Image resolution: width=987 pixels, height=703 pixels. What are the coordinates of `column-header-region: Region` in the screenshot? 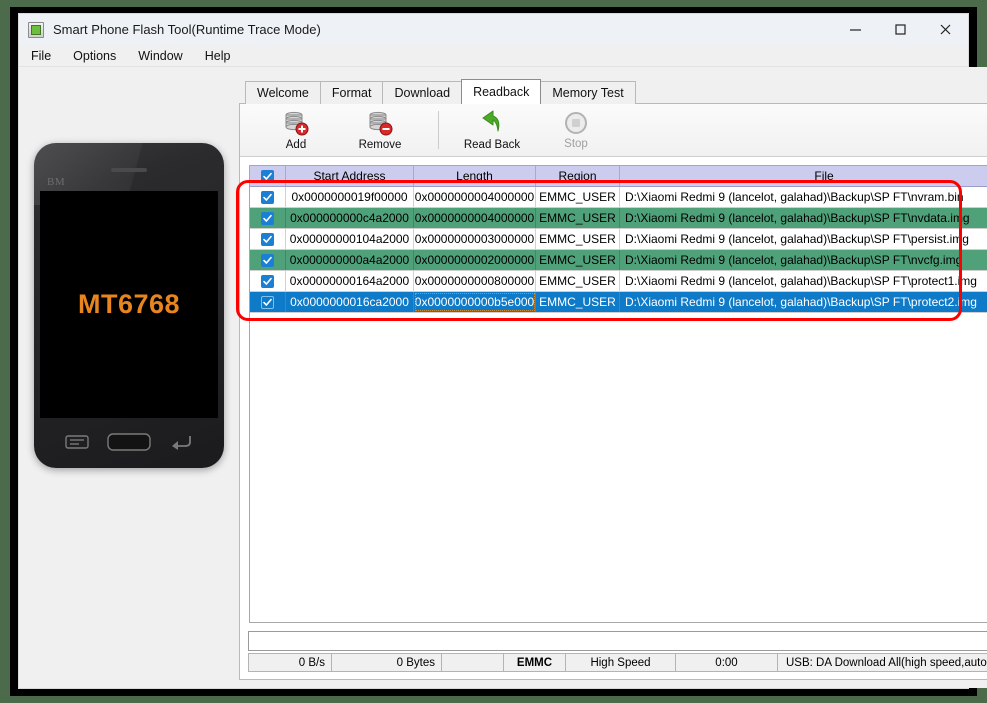 It's located at (578, 176).